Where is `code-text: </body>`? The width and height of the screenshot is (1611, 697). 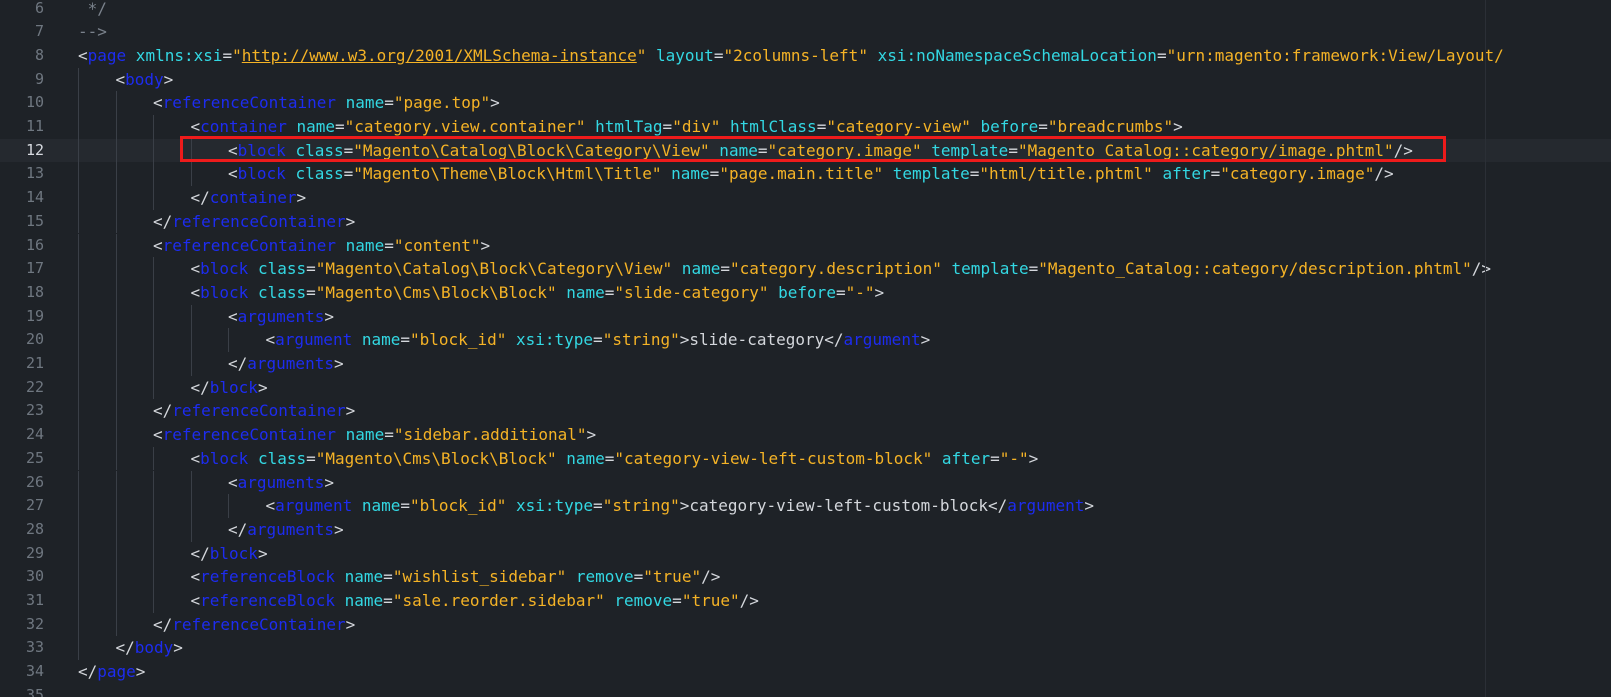
code-text: </body> is located at coordinates (149, 648).